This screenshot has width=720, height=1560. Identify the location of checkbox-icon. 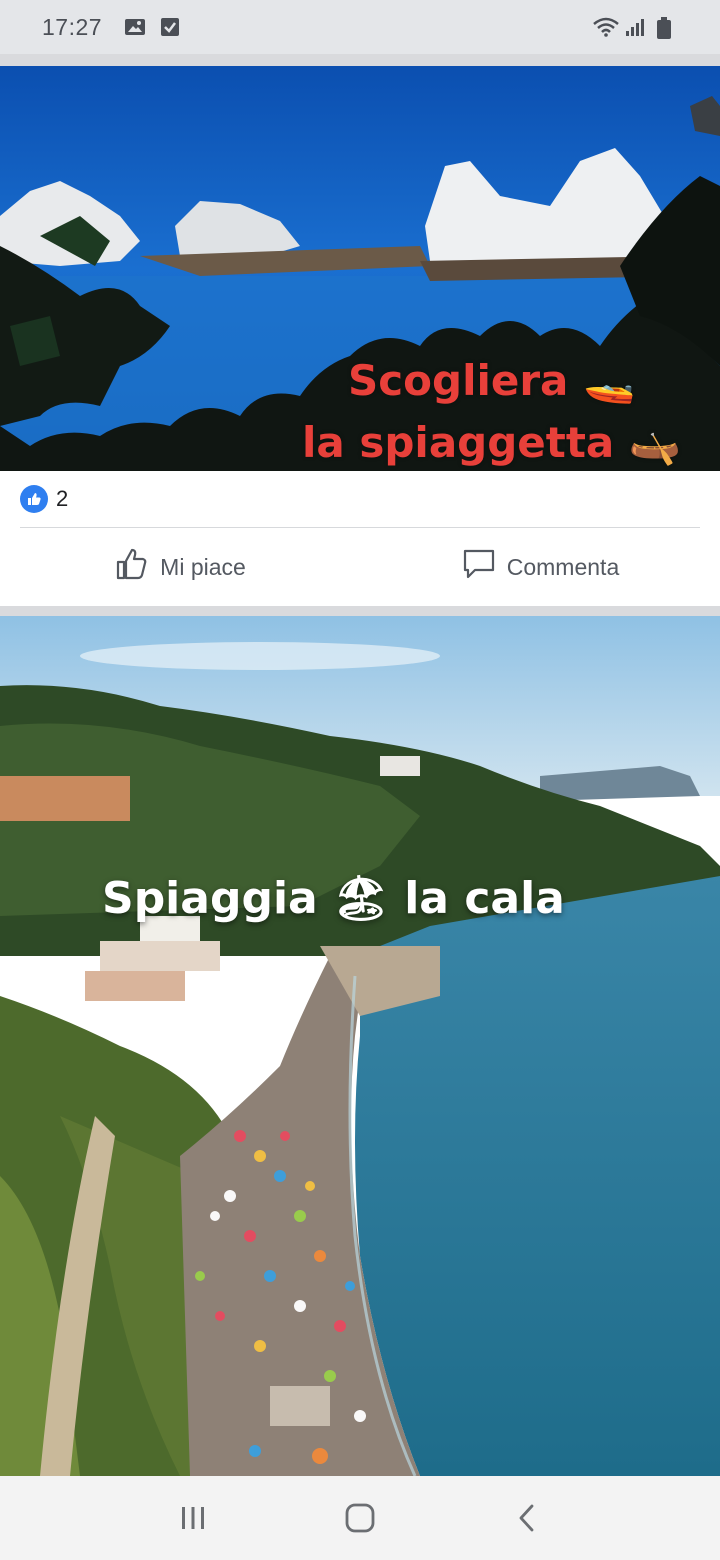
(171, 27).